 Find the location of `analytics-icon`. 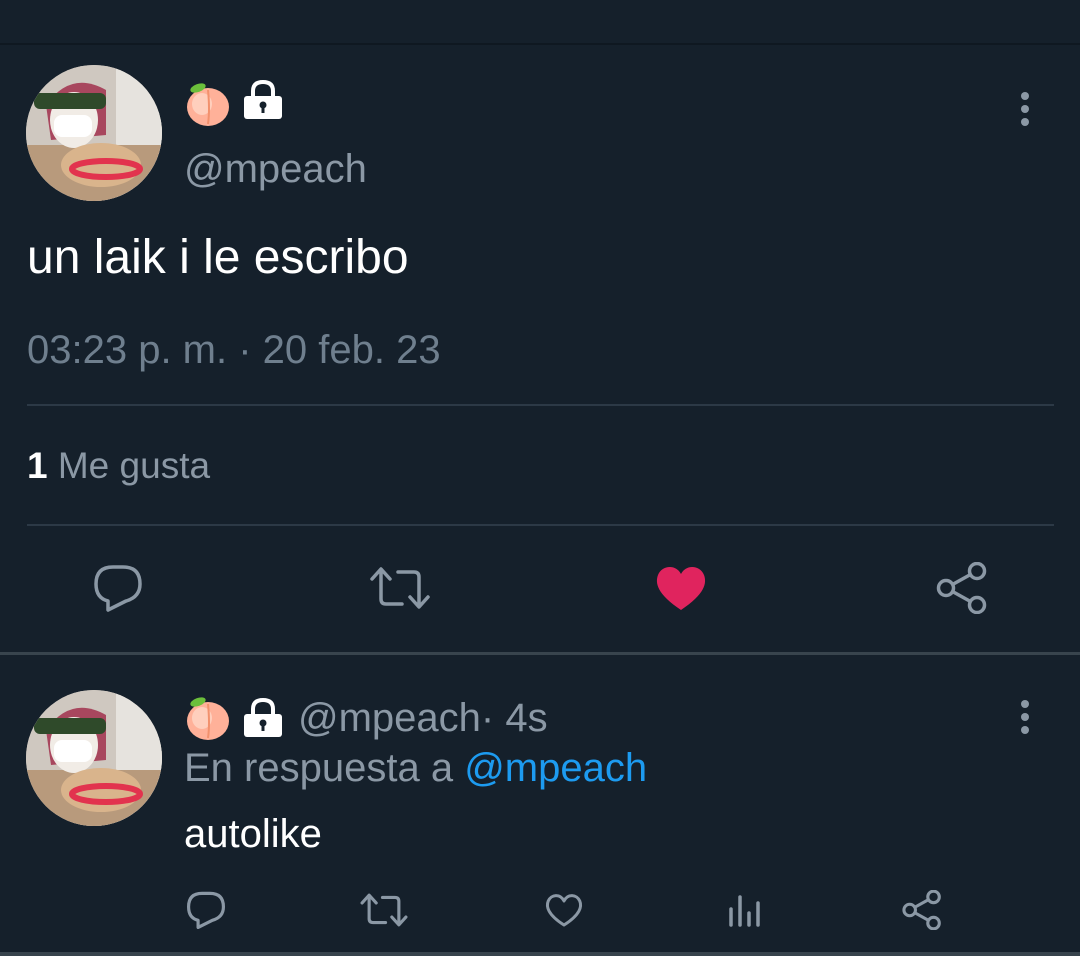

analytics-icon is located at coordinates (744, 911).